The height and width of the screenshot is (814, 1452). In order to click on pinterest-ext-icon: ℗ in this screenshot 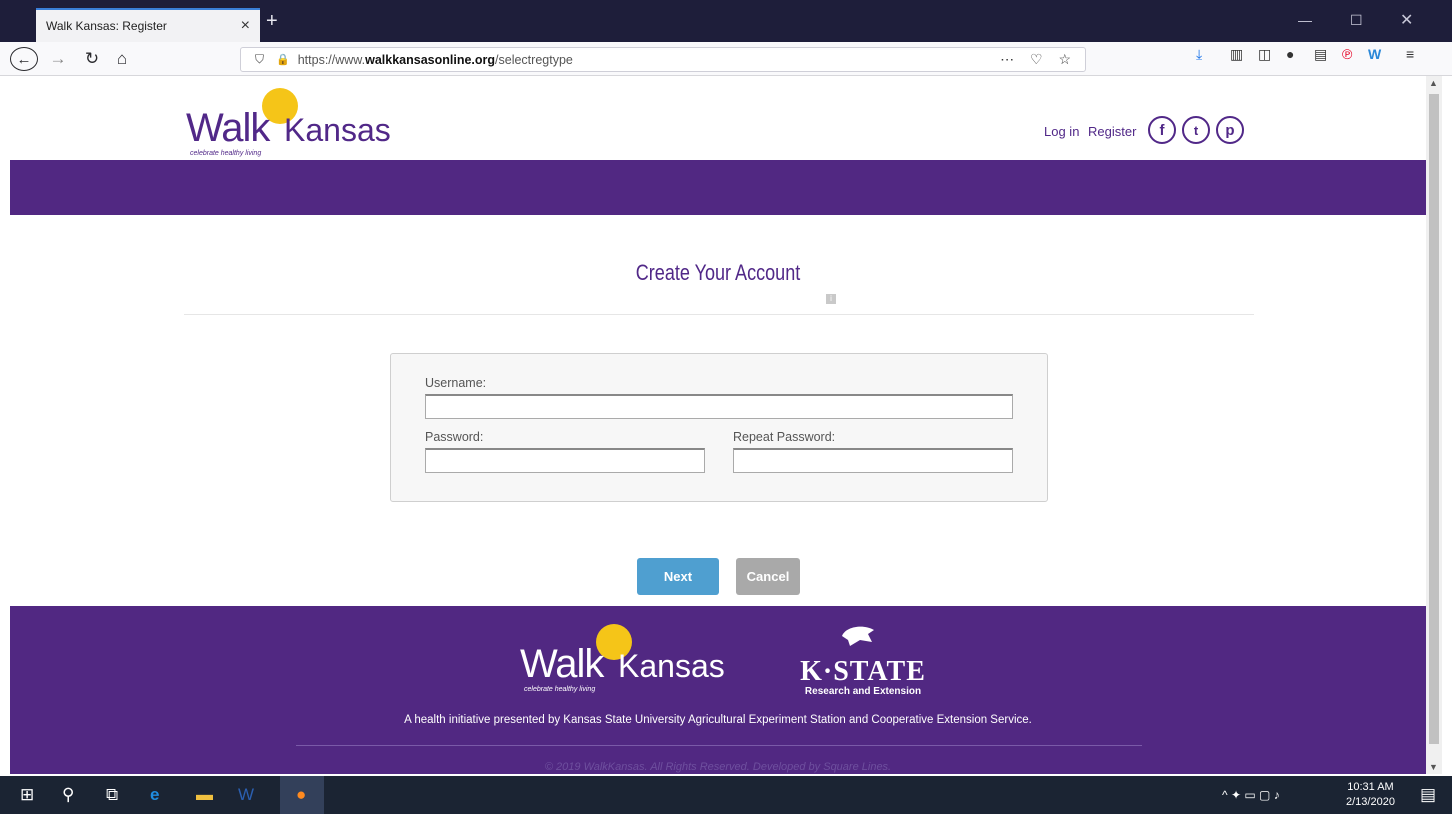, I will do `click(1347, 54)`.